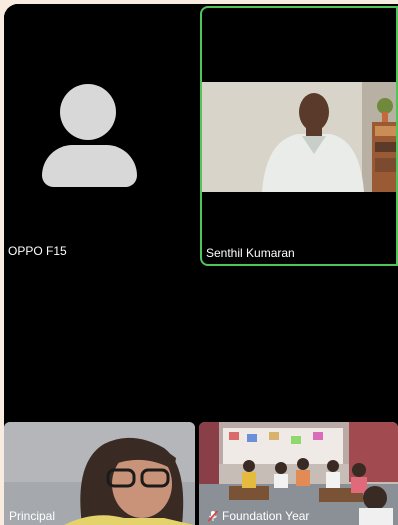 The height and width of the screenshot is (525, 398). Describe the element at coordinates (298, 473) in the screenshot. I see `participant-tile-foundation-year: Foundation Year` at that location.